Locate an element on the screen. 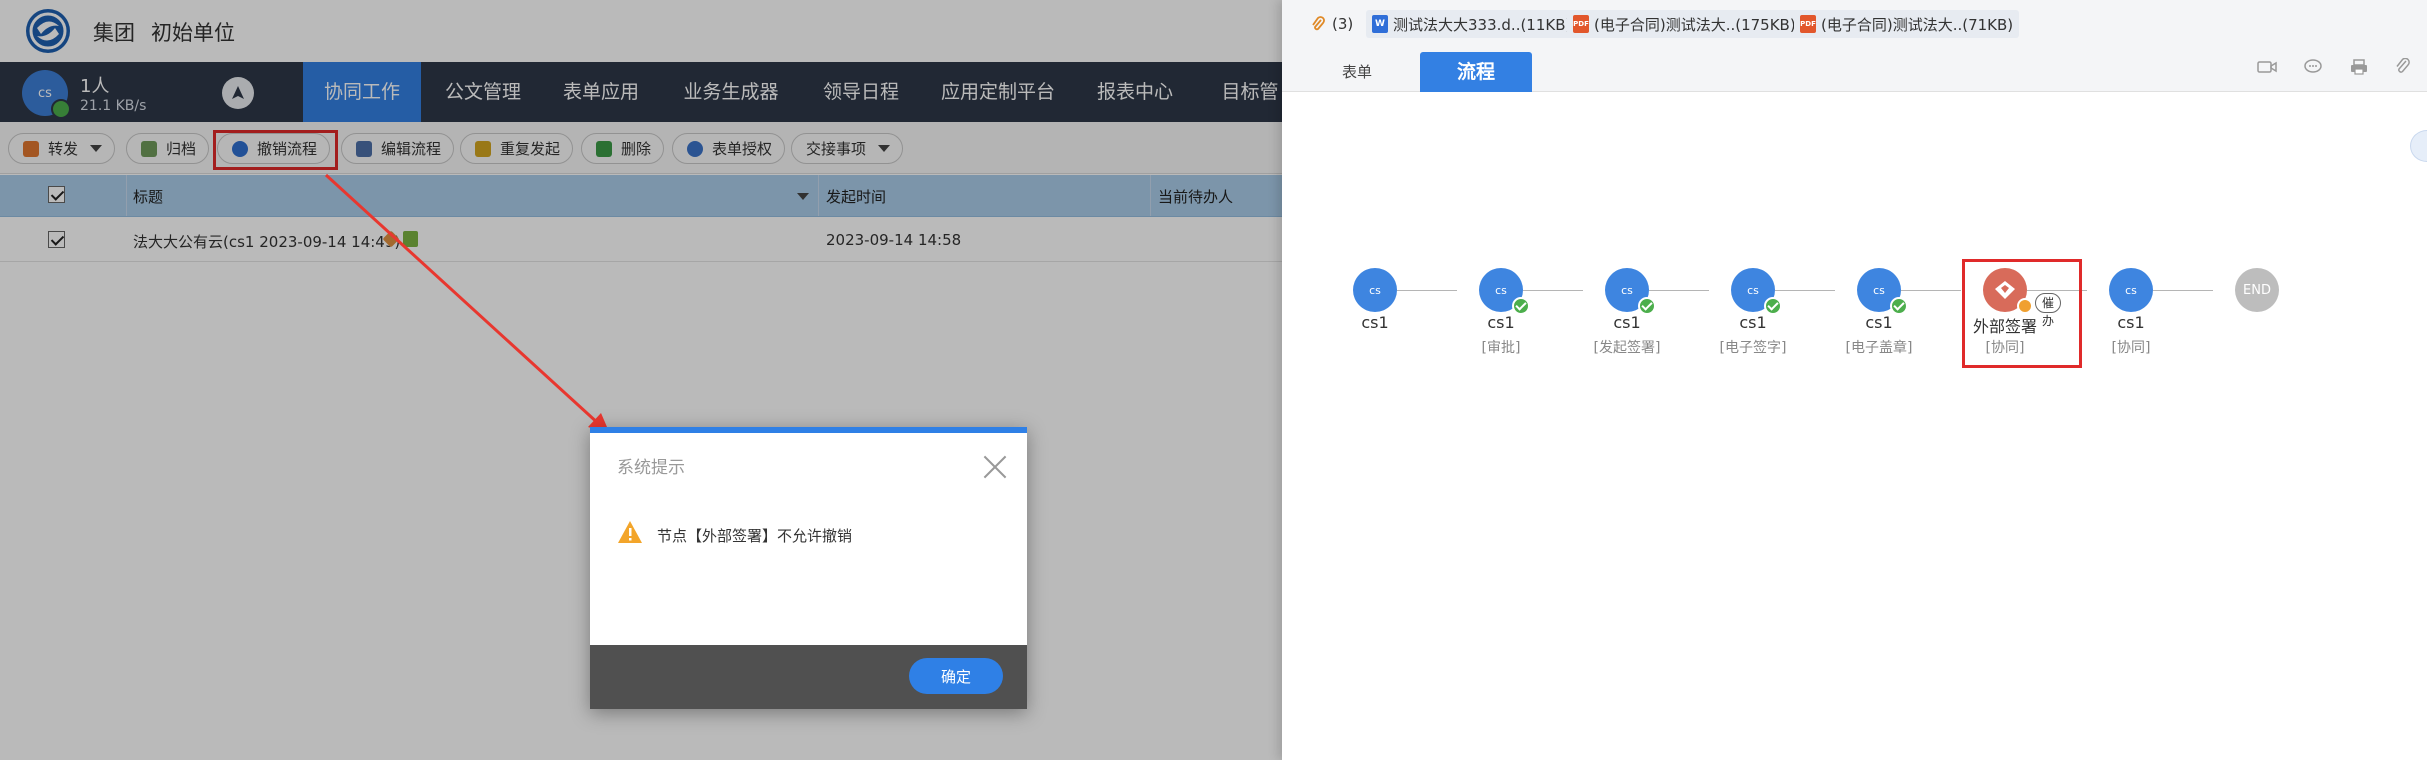 This screenshot has width=2427, height=760. flow-node-end: END is located at coordinates (2257, 290).